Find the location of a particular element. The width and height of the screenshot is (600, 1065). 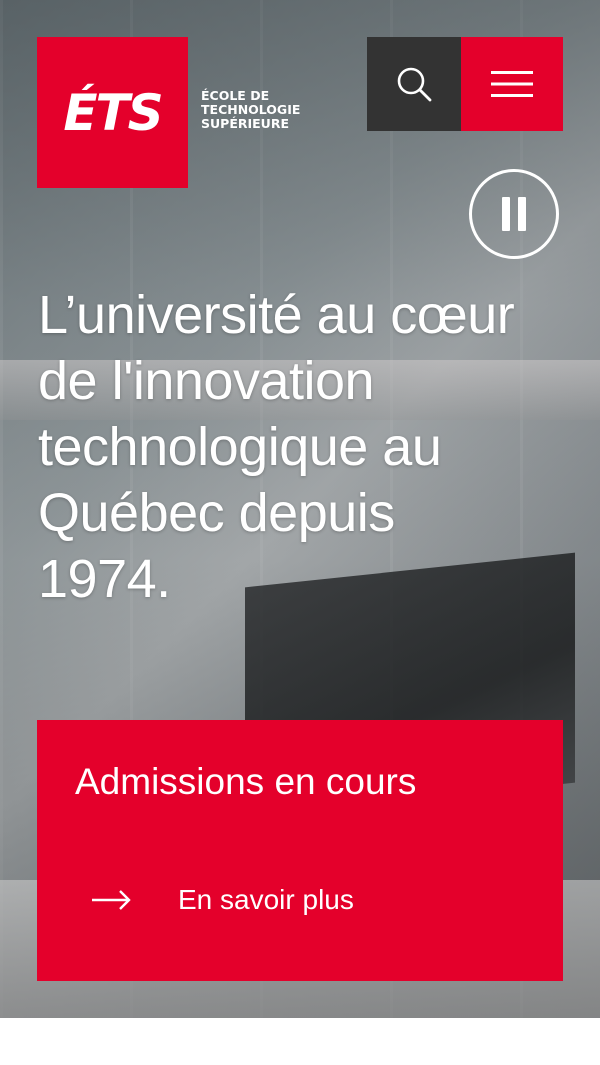

school-name-line-2: TECHNOLOGIE is located at coordinates (251, 109).